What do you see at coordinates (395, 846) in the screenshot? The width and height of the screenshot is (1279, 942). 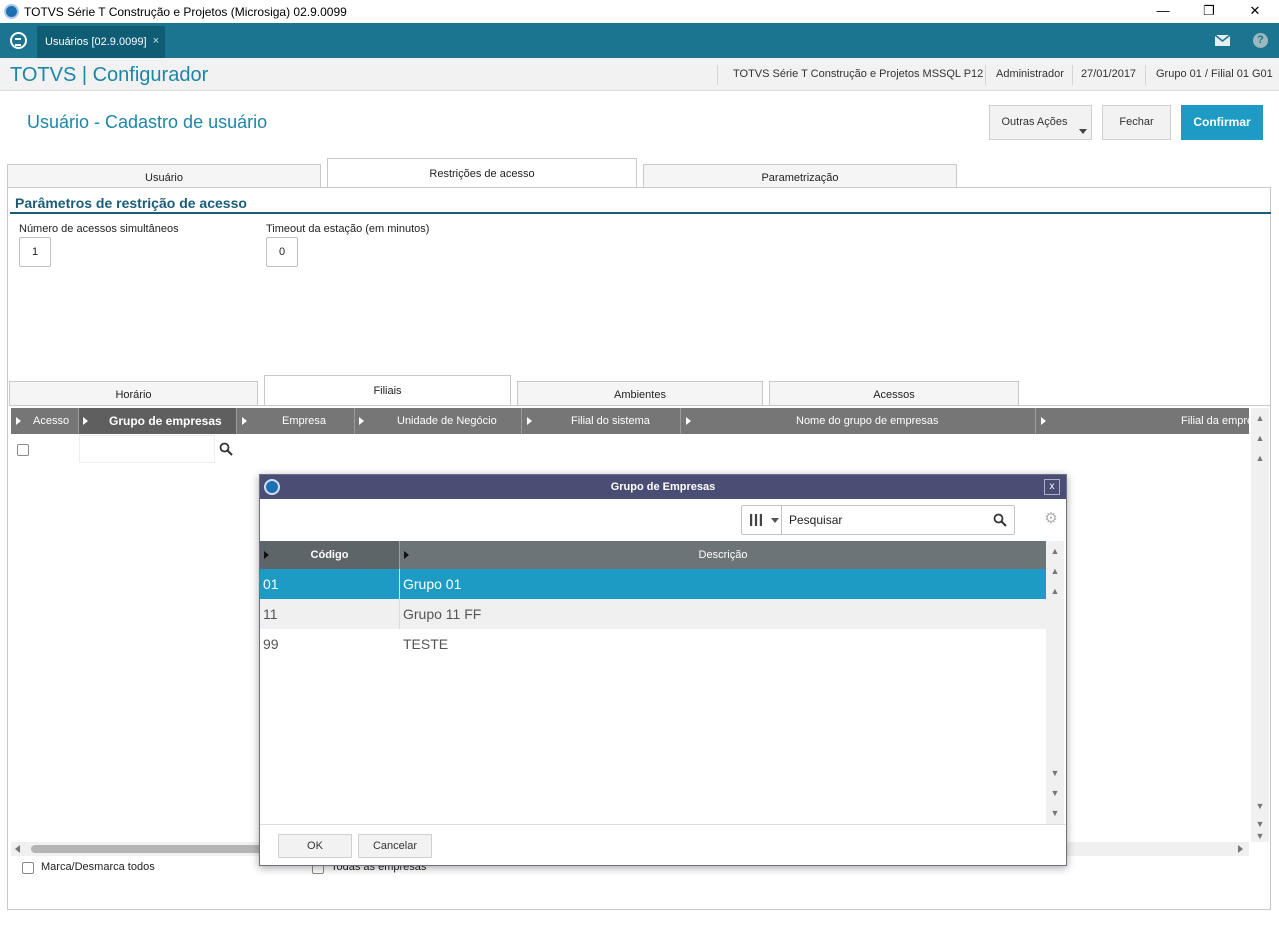 I see `cancel-button: Cancelar` at bounding box center [395, 846].